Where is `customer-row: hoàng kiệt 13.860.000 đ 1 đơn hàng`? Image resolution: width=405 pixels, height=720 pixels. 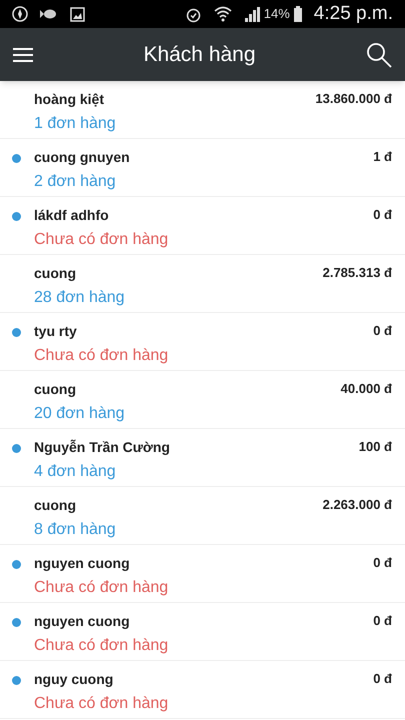
customer-row: hoàng kiệt 13.860.000 đ 1 đơn hàng is located at coordinates (202, 110).